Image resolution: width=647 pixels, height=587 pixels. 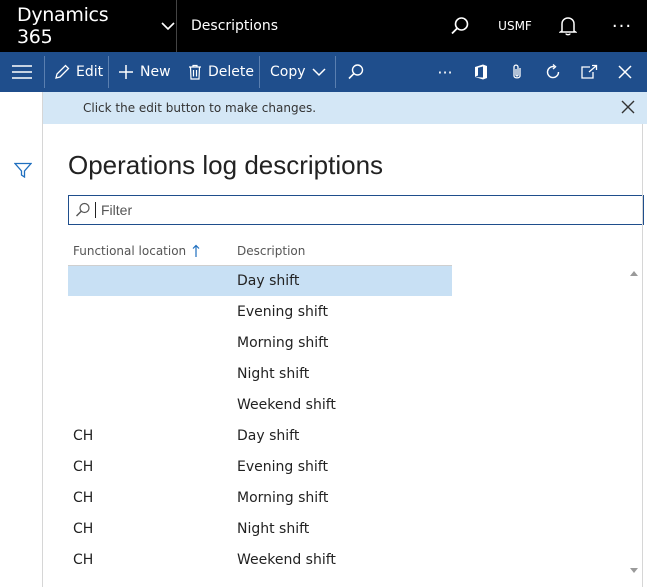 I want to click on column-header-label: Description, so click(x=271, y=251).